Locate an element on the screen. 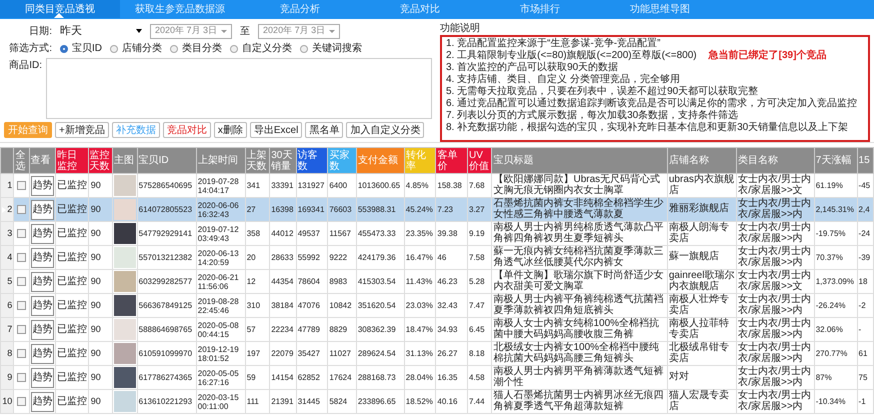 Image resolution: width=874 pixels, height=415 pixels. range-separator: 至 is located at coordinates (245, 31).